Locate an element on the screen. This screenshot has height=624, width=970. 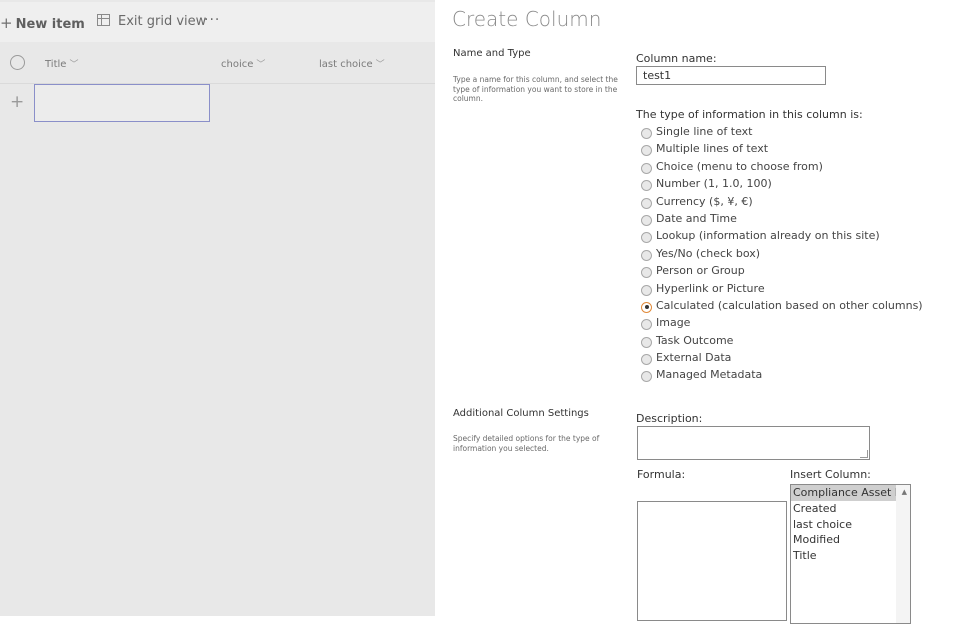
column-name-input: test1 is located at coordinates (731, 75).